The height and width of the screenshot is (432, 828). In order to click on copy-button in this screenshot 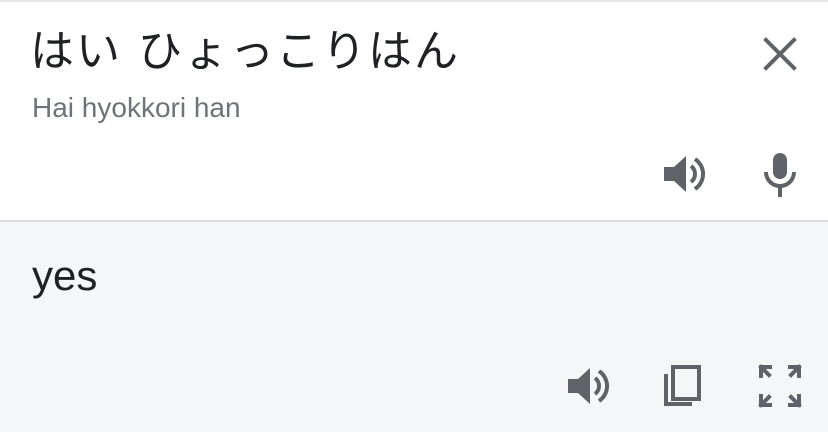, I will do `click(682, 386)`.